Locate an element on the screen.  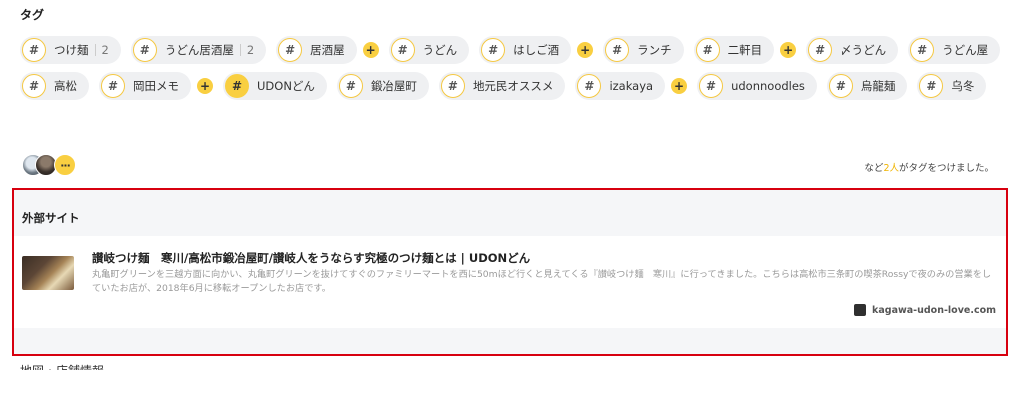
tag-chip: # 〆うどん is located at coordinates (852, 50).